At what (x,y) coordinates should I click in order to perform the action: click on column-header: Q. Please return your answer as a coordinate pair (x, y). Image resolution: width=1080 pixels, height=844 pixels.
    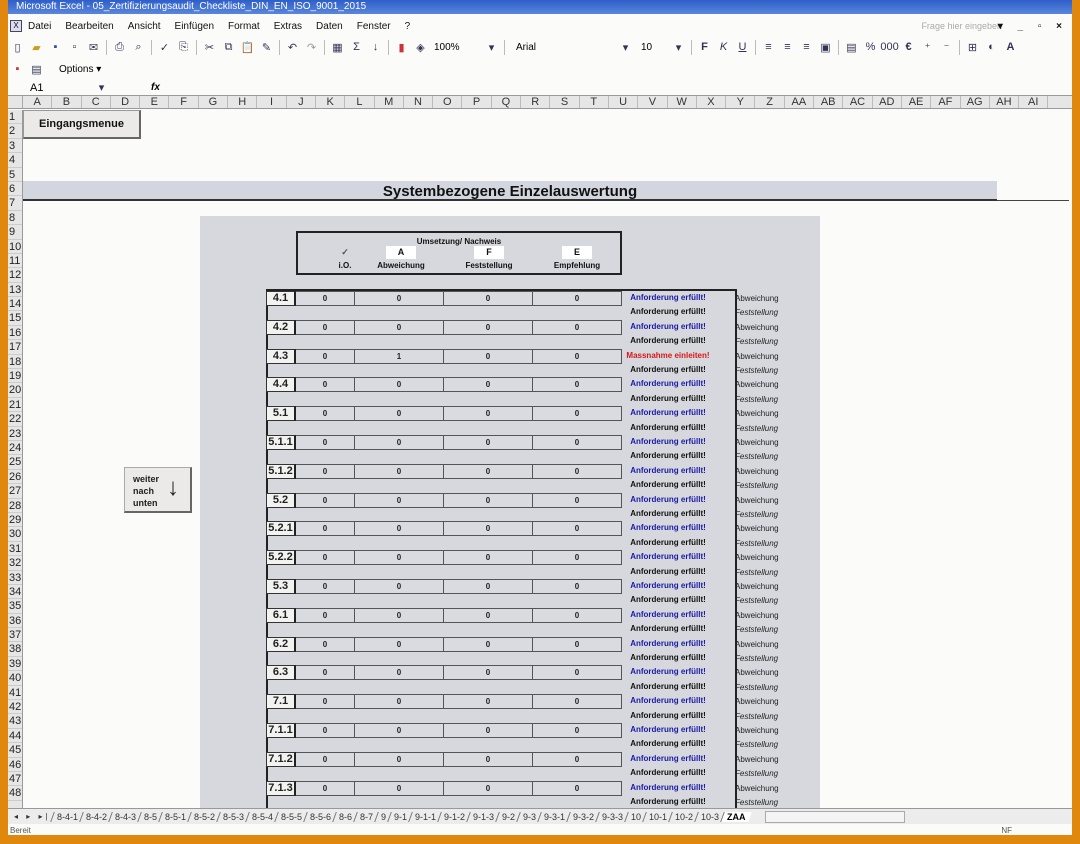
    Looking at the image, I should click on (507, 102).